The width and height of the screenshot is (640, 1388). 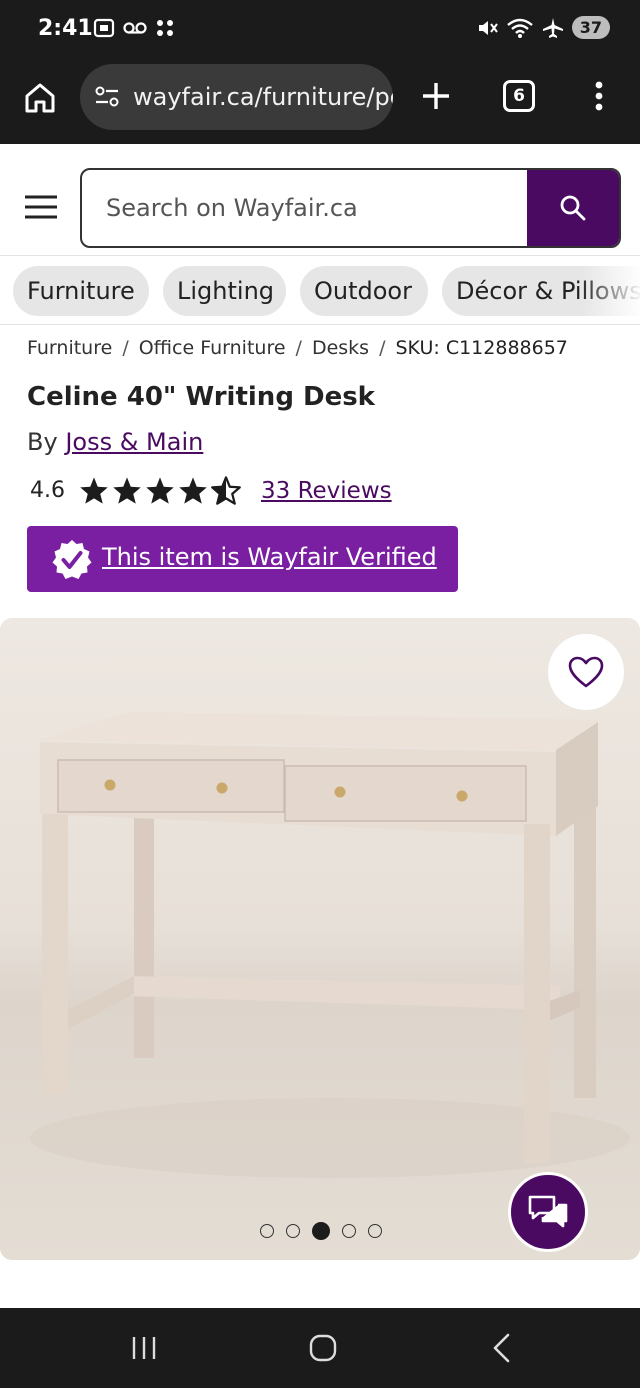 I want to click on site-header, so click(x=320, y=201).